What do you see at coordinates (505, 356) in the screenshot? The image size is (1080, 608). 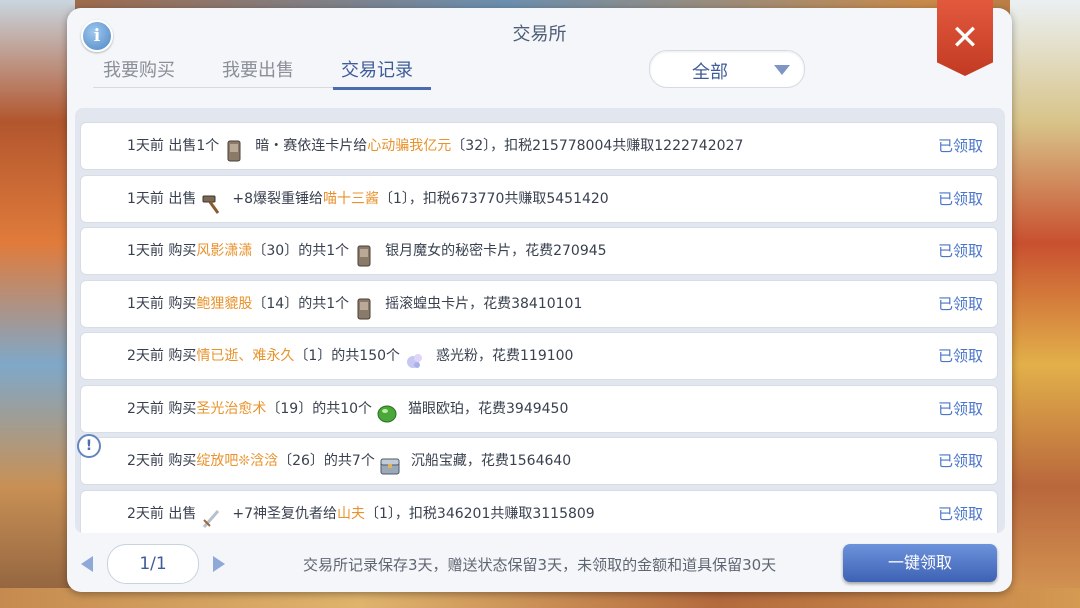 I see `record-item: 惑光粉，花费119100` at bounding box center [505, 356].